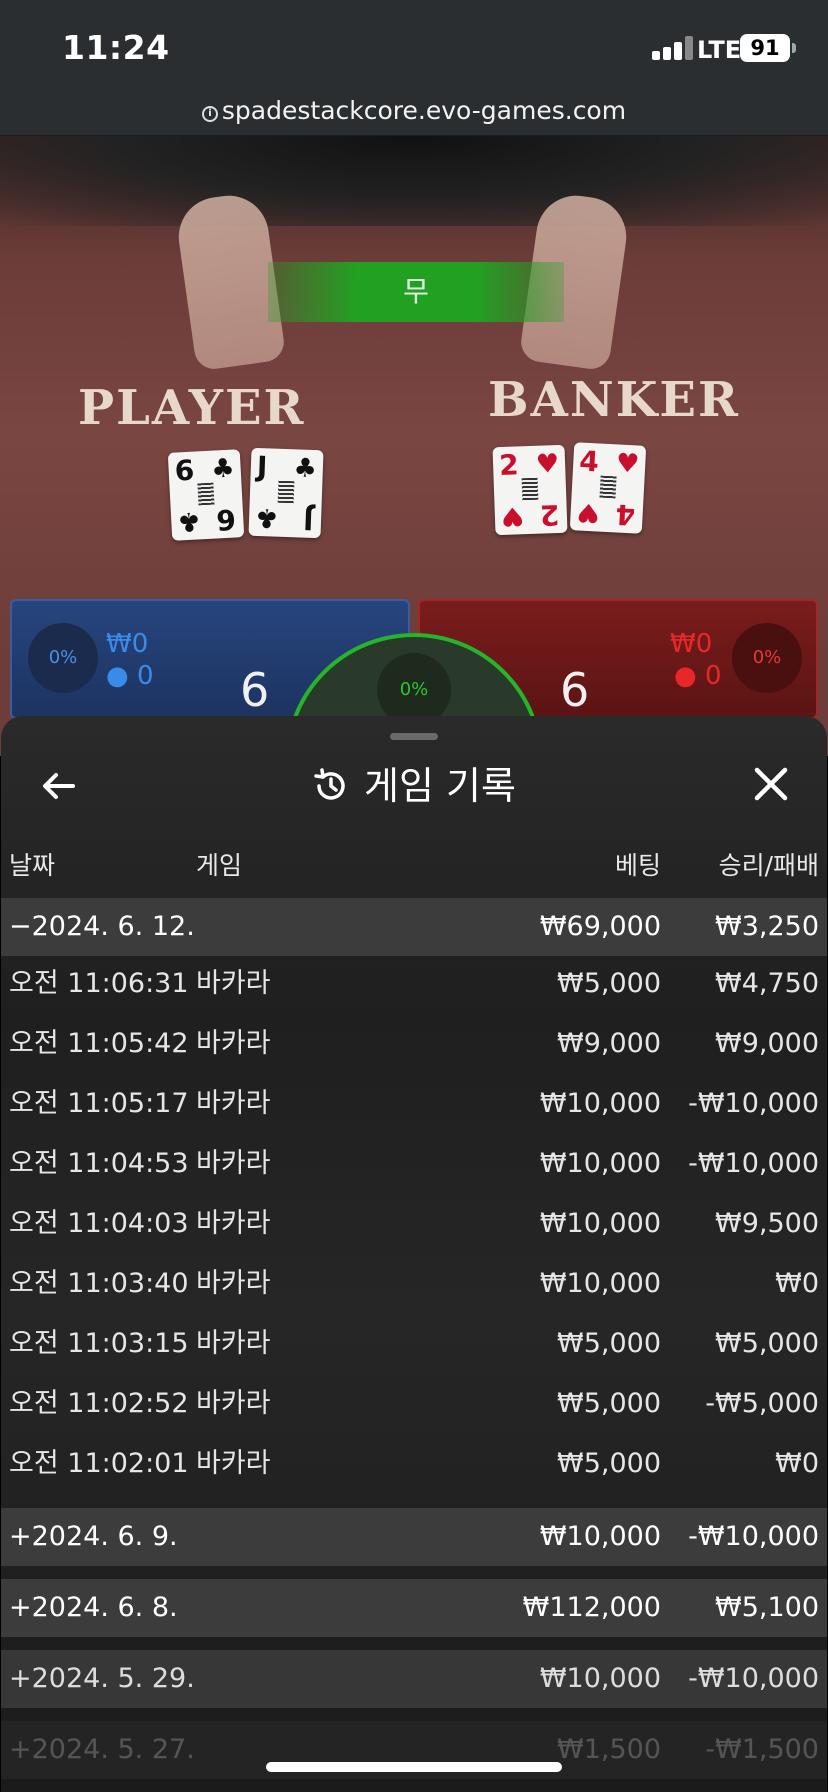  I want to click on history-row: 오전 11:03:40 바카라 ₩10,000 ₩0, so click(414, 1284).